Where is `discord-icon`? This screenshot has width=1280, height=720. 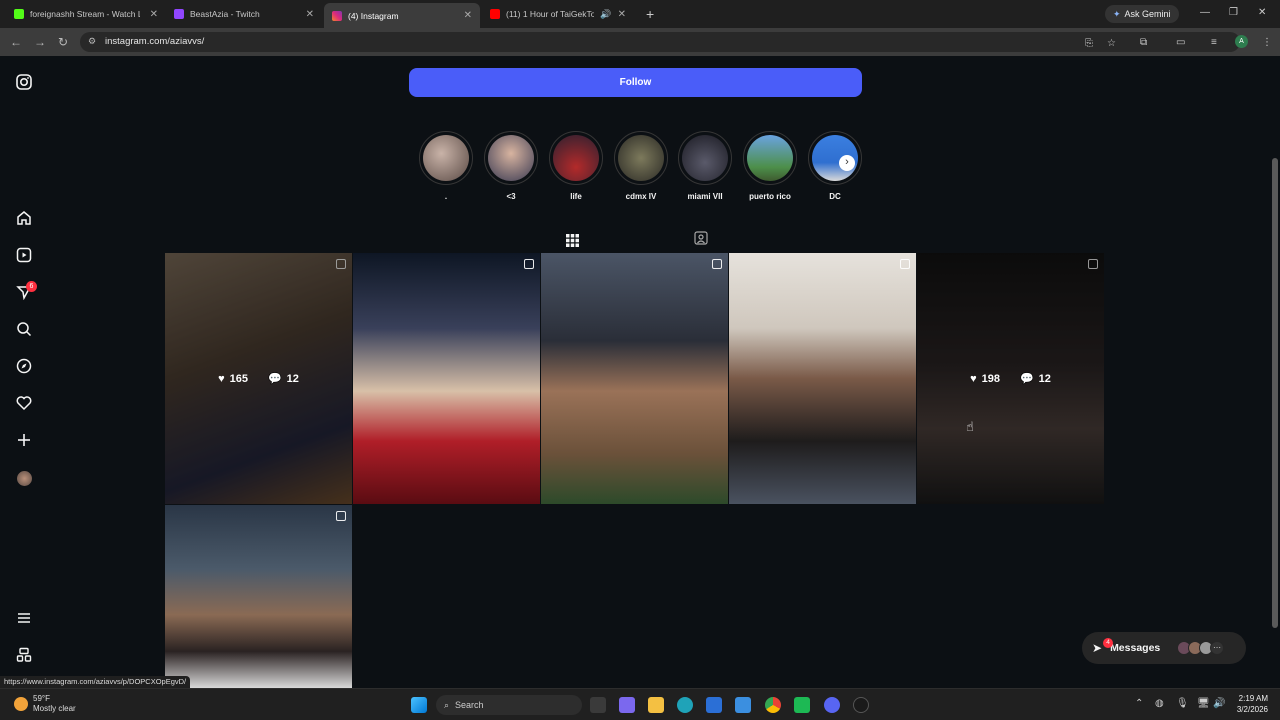
discord-icon is located at coordinates (832, 705).